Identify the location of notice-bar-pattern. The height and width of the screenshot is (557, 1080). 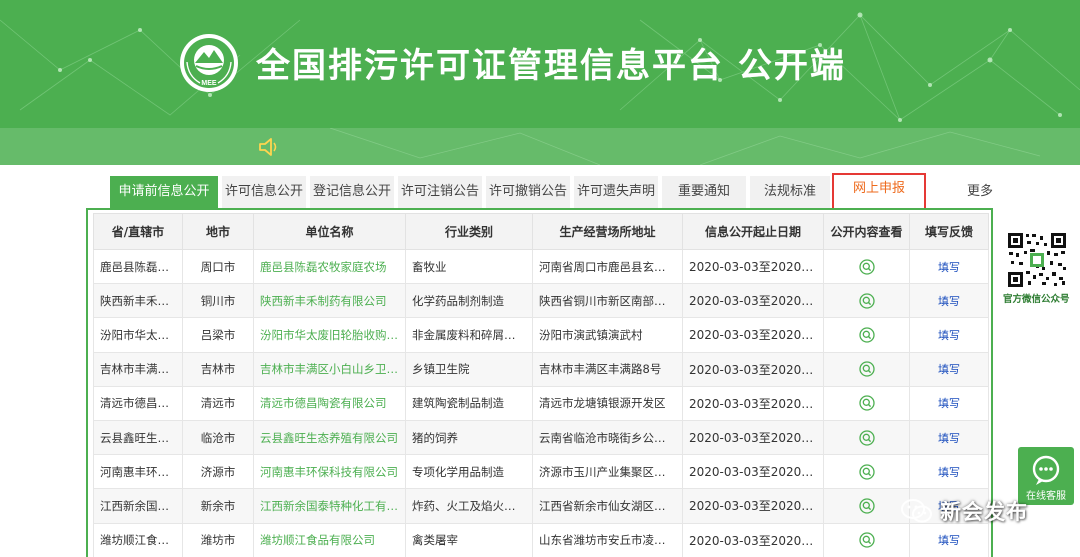
(685, 146).